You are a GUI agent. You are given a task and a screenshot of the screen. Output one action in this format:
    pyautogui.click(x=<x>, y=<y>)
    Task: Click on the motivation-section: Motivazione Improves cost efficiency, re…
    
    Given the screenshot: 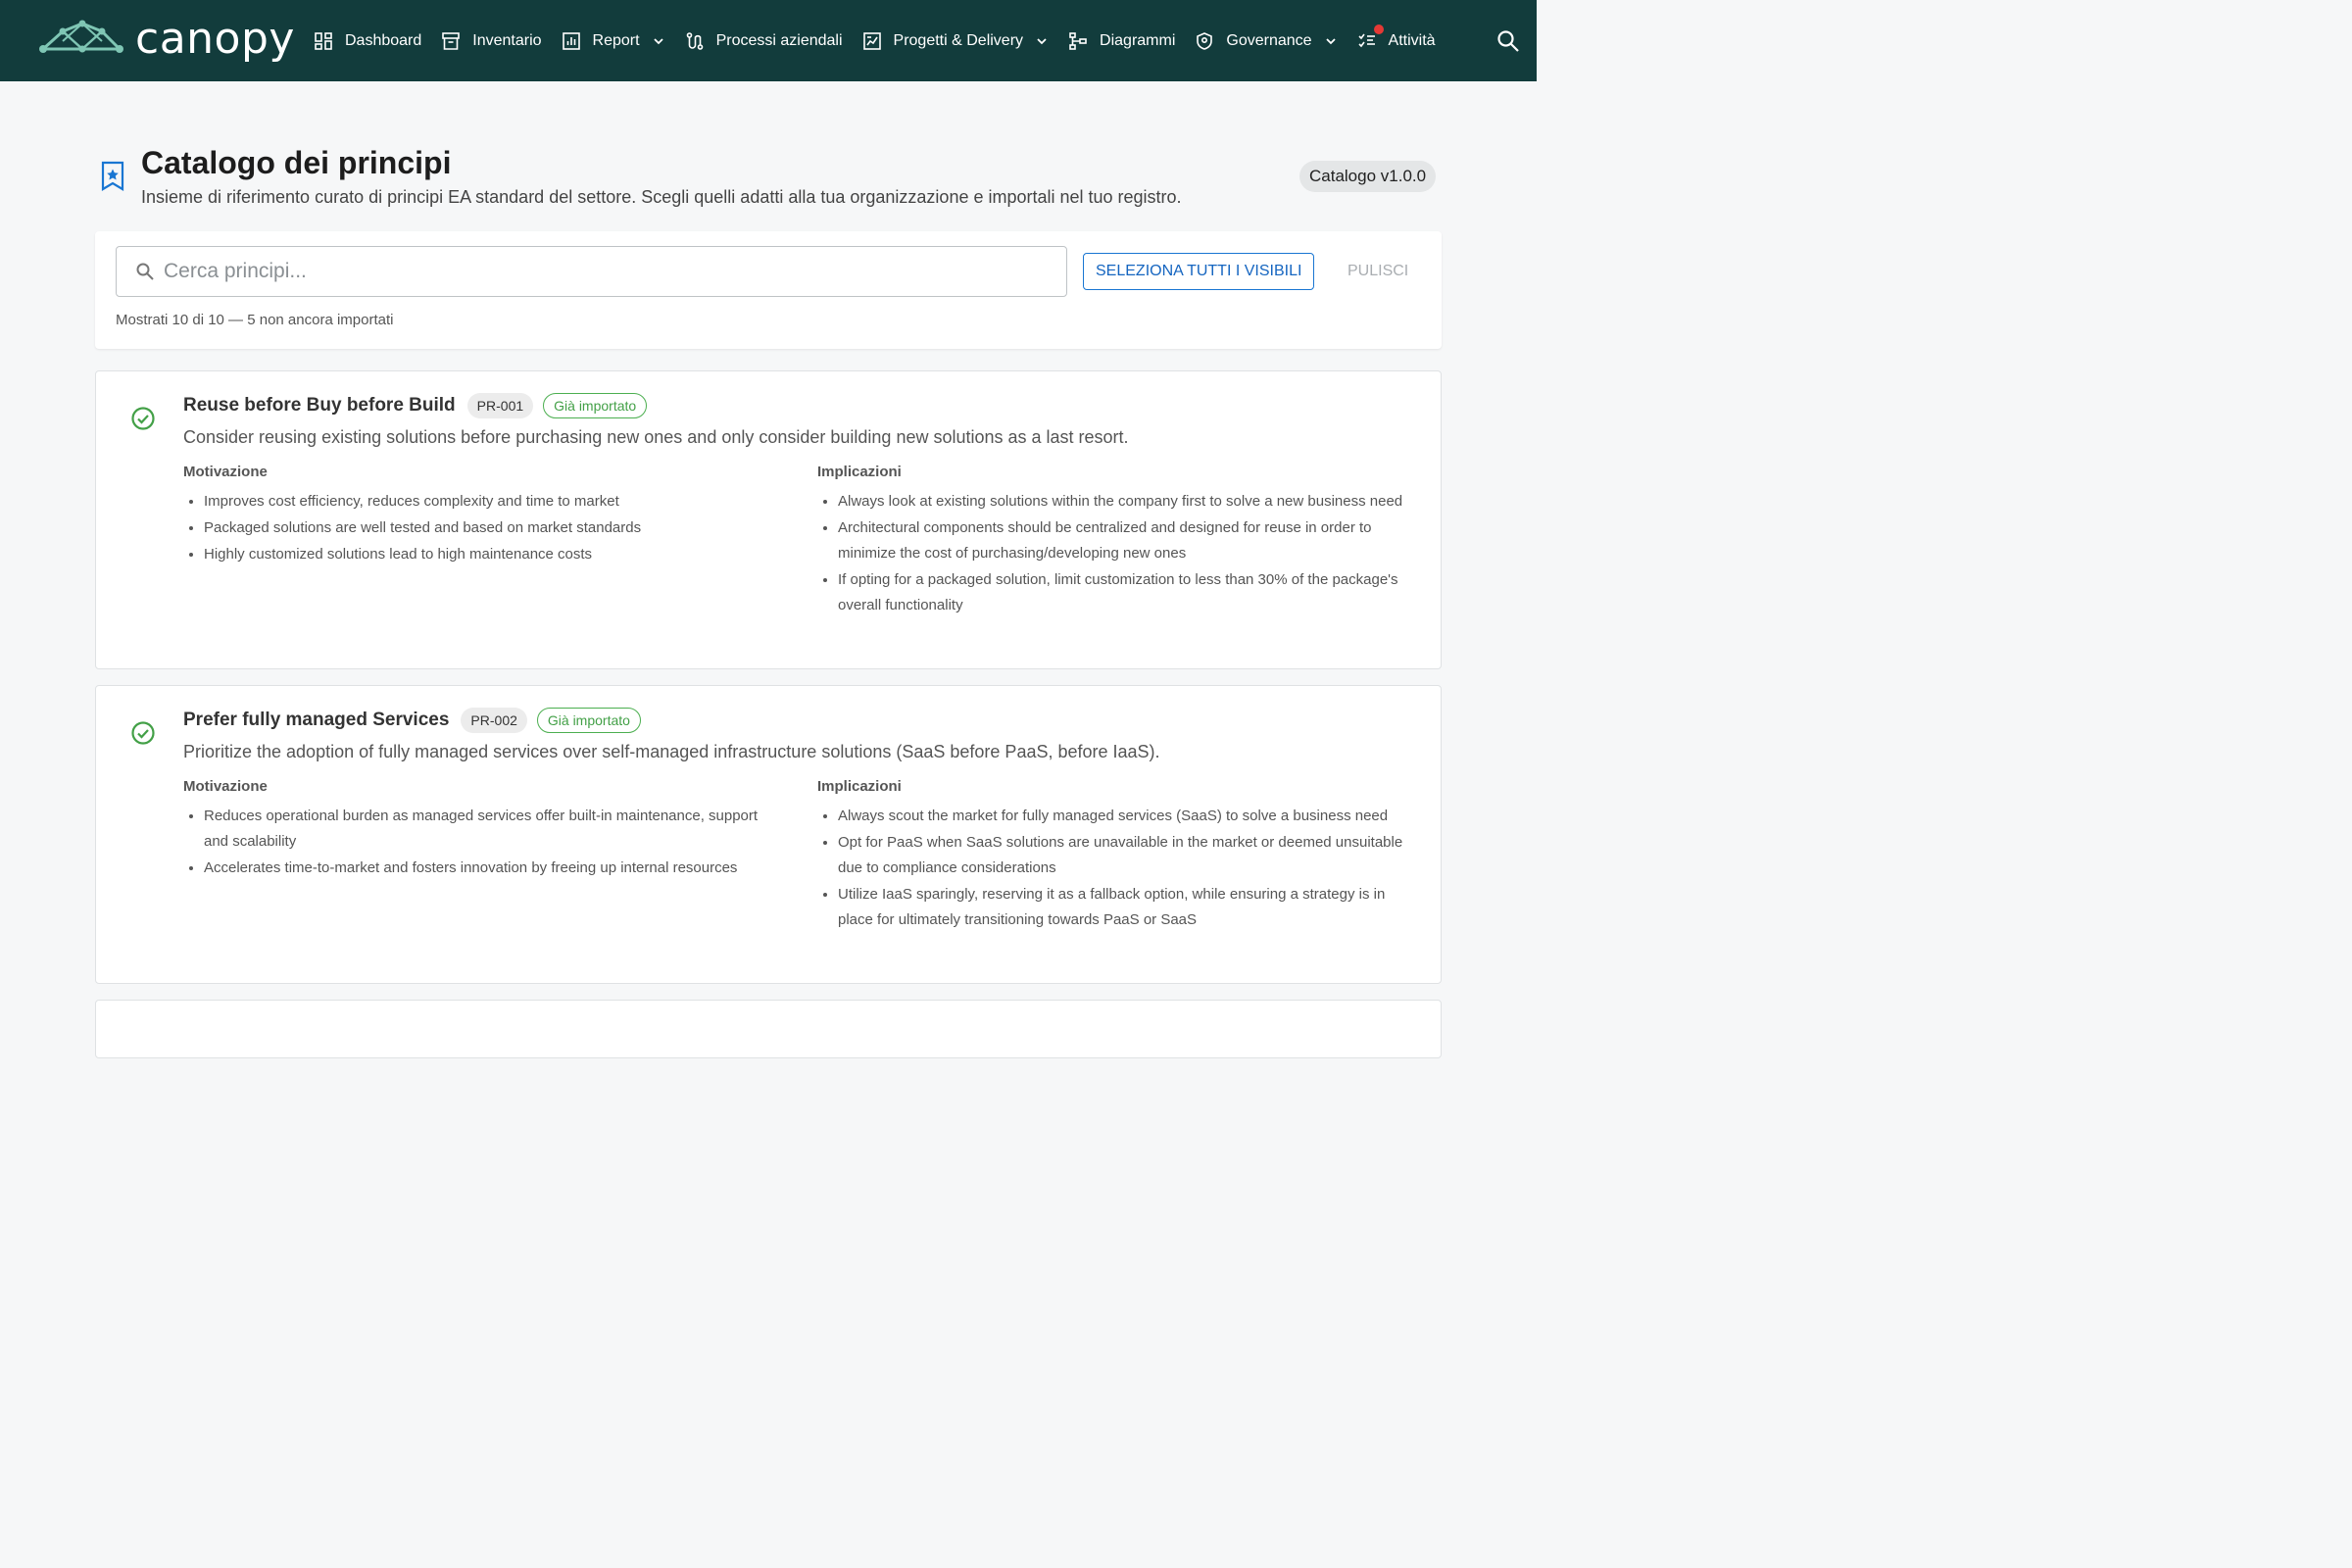 What is the action you would take?
    pyautogui.click(x=483, y=516)
    